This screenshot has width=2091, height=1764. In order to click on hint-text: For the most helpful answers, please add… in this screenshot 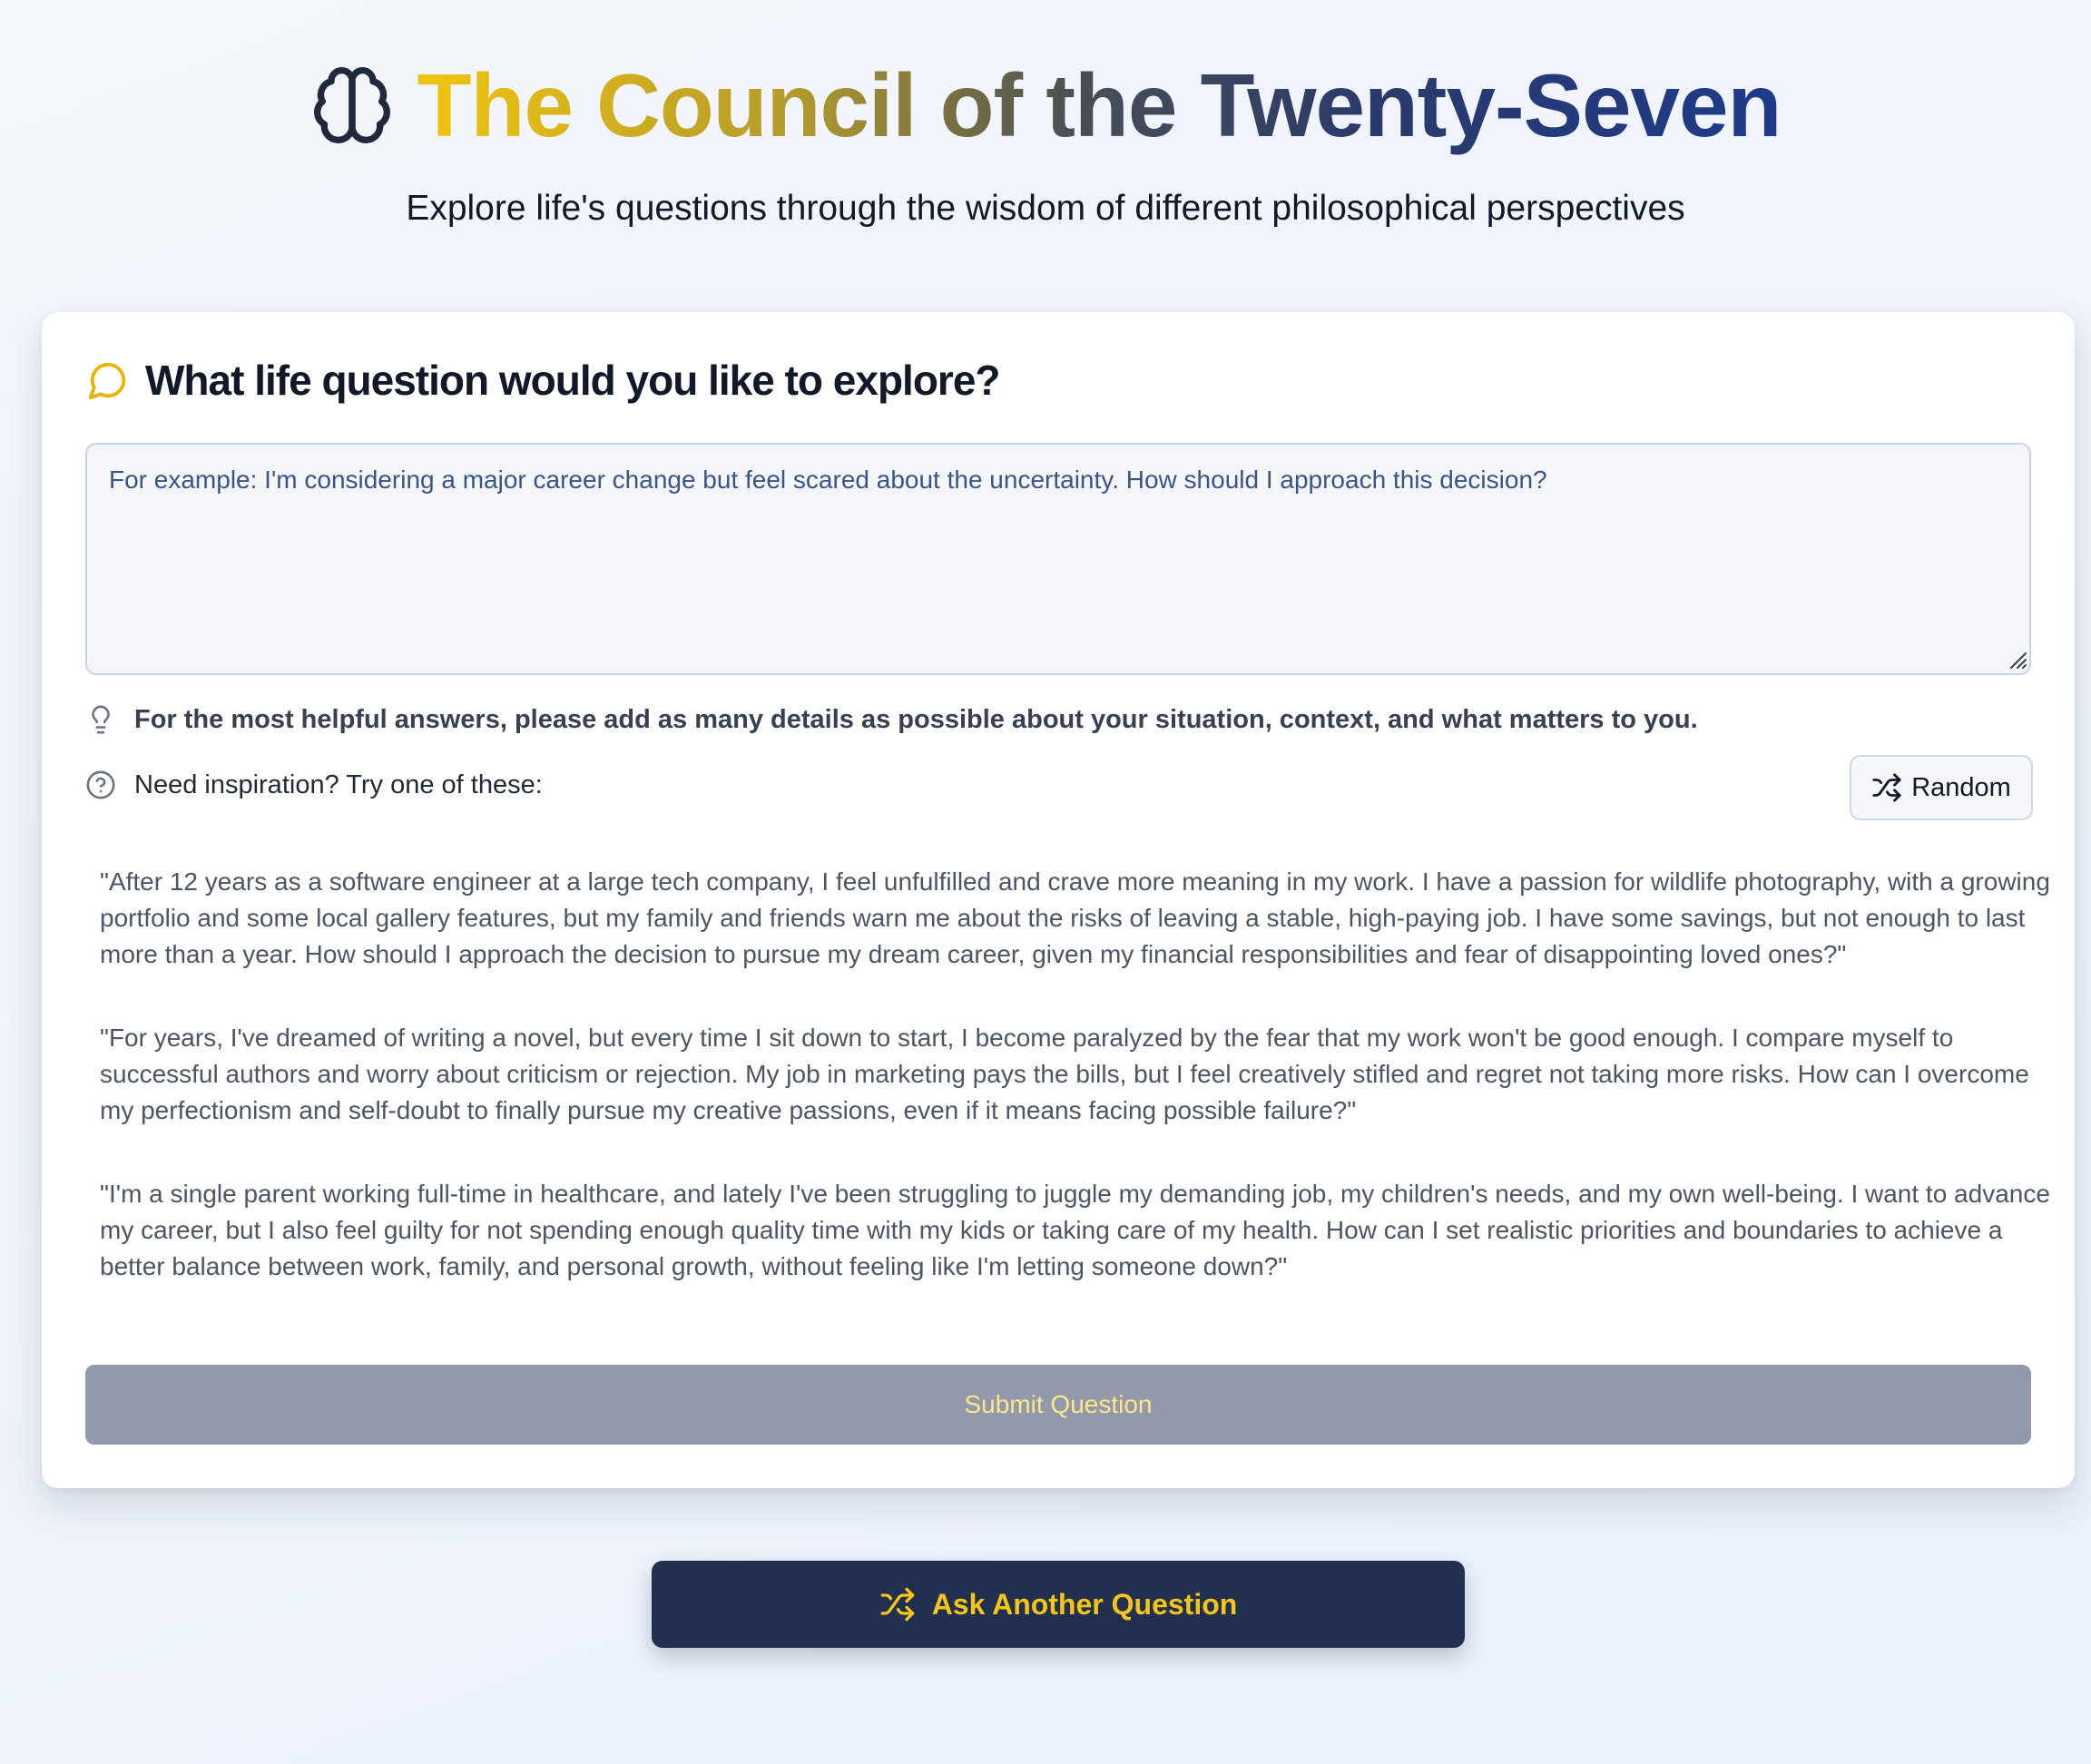, I will do `click(916, 719)`.